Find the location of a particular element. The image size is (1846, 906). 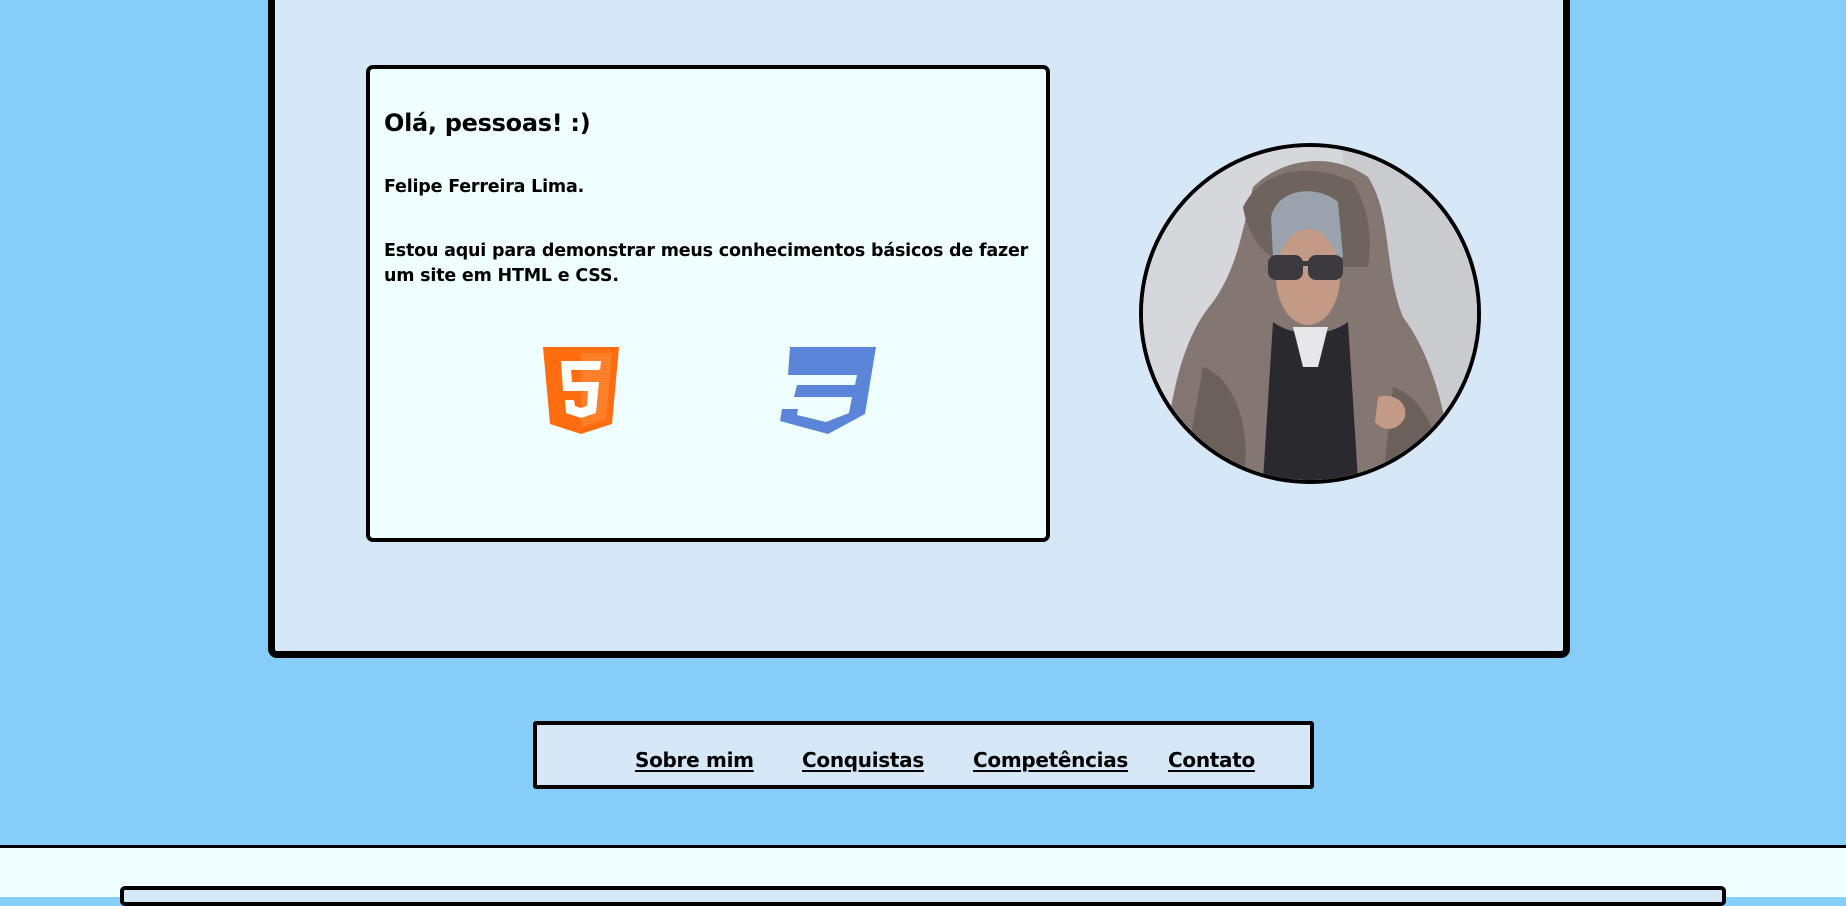

html5-icon is located at coordinates (581, 393).